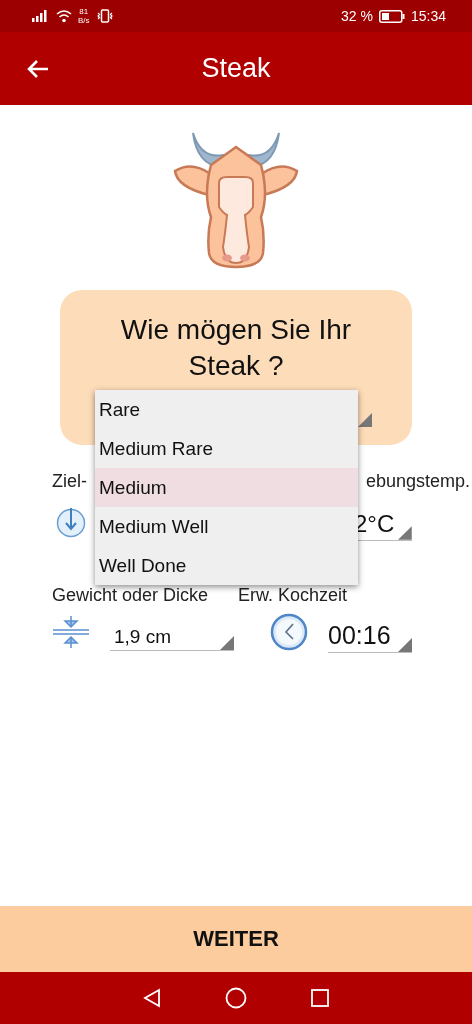 This screenshot has height=1024, width=472. I want to click on cook-time-dropdown: 00:16, so click(370, 631).